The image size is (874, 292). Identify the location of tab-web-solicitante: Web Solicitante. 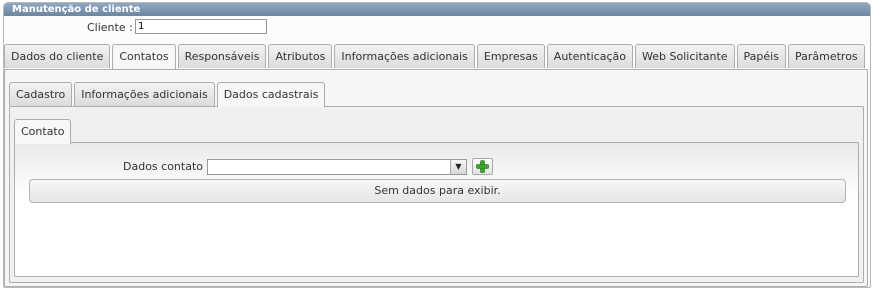
(685, 56).